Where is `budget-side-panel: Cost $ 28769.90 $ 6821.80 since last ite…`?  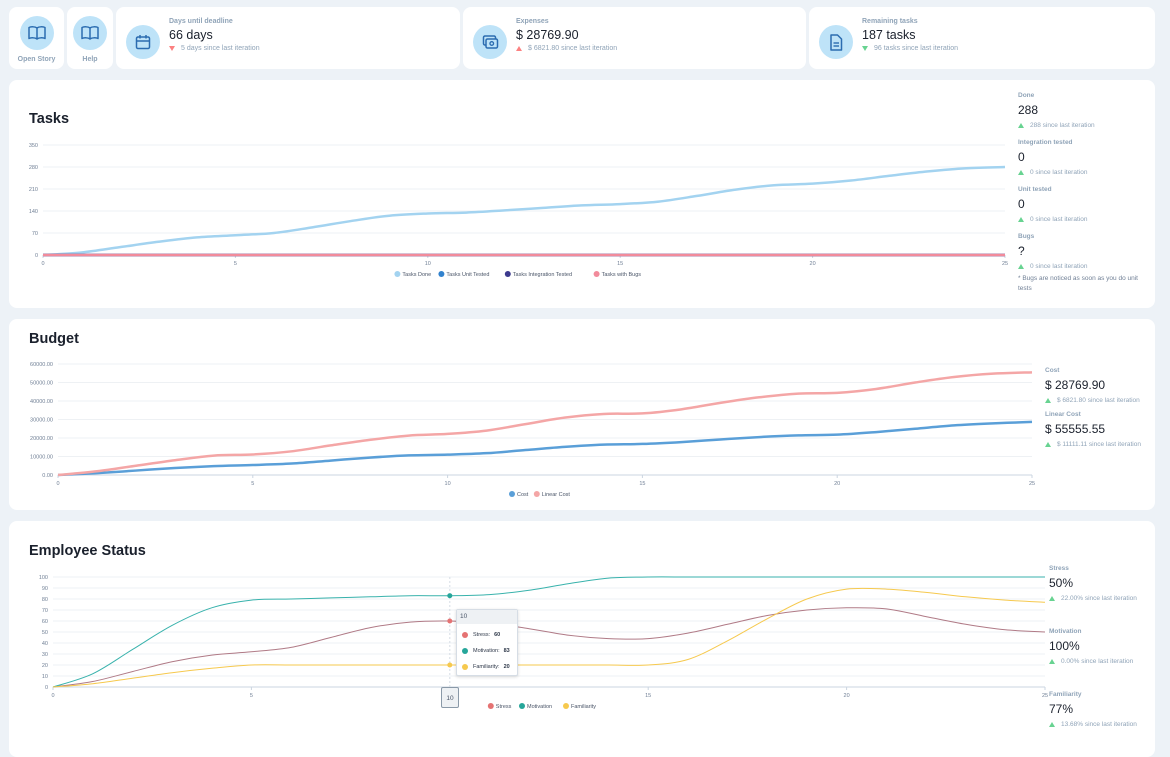
budget-side-panel: Cost $ 28769.90 $ 6821.80 since last ite… is located at coordinates (1097, 408).